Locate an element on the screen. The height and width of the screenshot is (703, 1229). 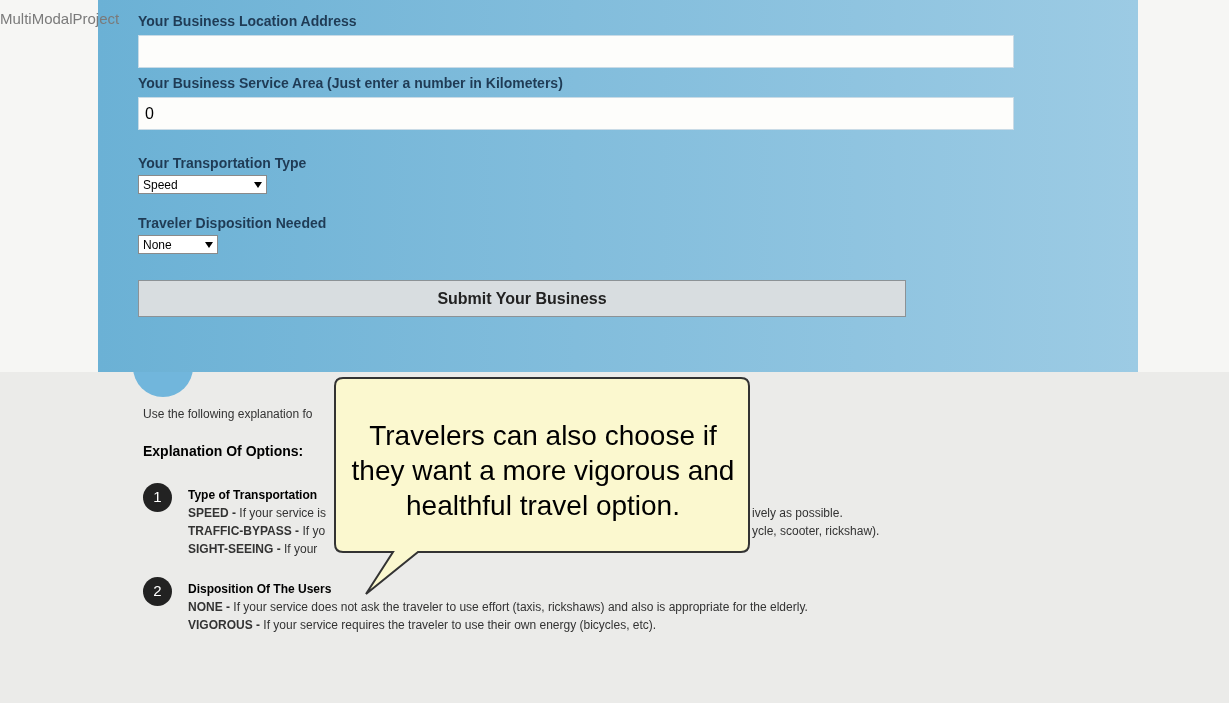
option-description: TRAFFIC-BYPASS - If yo is located at coordinates (257, 531).